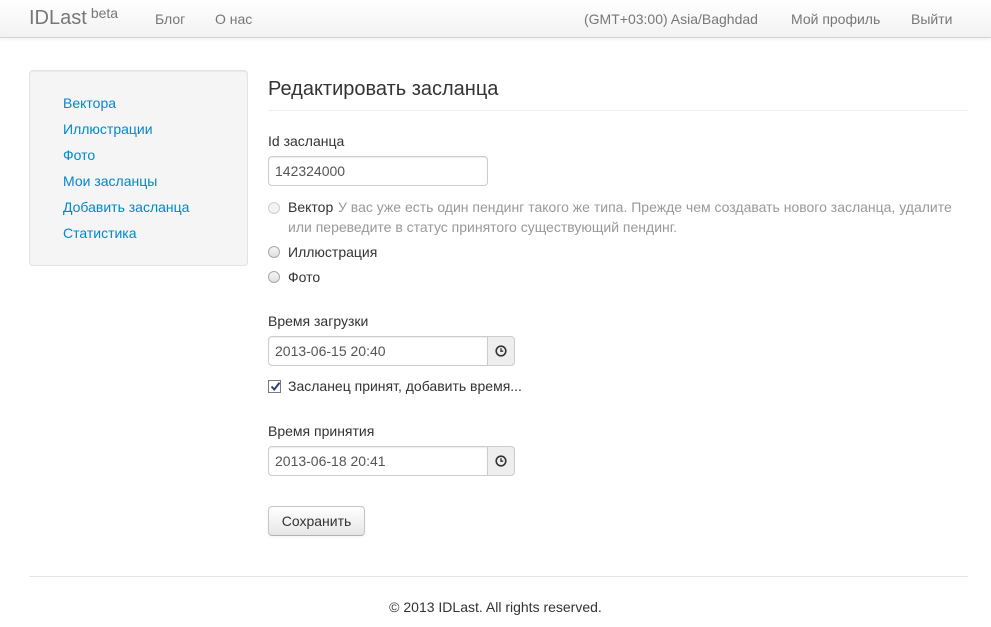 Image resolution: width=991 pixels, height=627 pixels. What do you see at coordinates (170, 19) in the screenshot?
I see `nav-blog-link: Блог` at bounding box center [170, 19].